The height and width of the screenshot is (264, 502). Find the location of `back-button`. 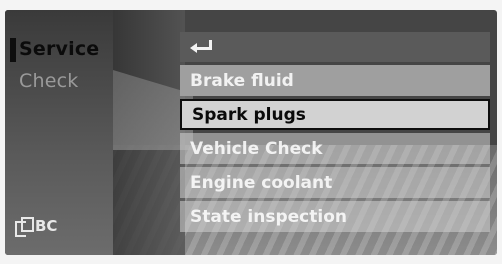

back-button is located at coordinates (335, 47).